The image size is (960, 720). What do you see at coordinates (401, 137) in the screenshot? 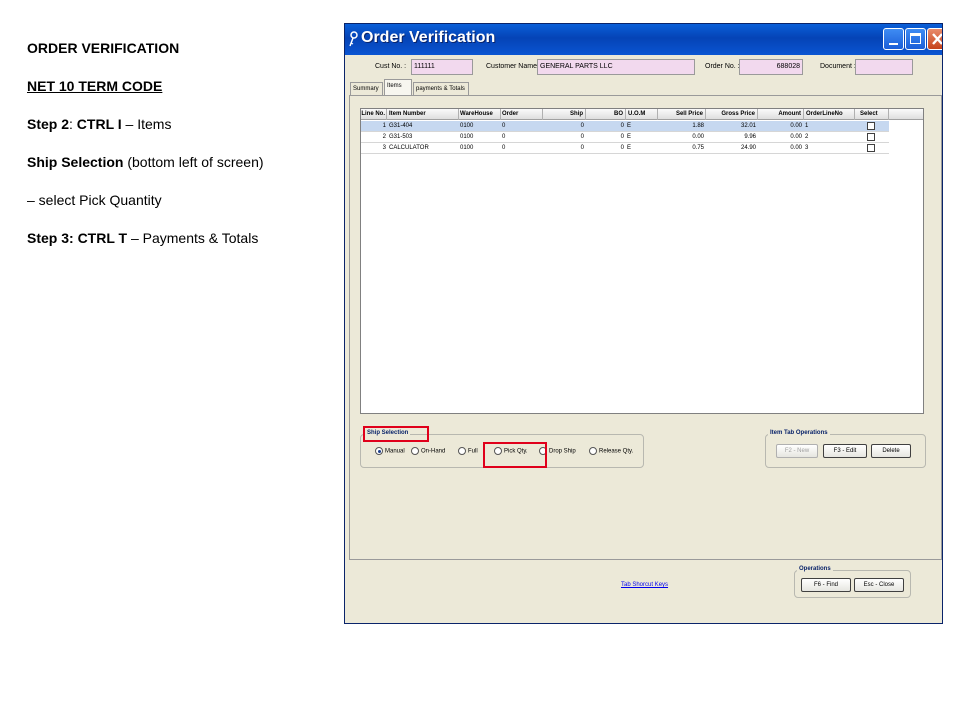
I see `cell-item-number: G31-503` at bounding box center [401, 137].